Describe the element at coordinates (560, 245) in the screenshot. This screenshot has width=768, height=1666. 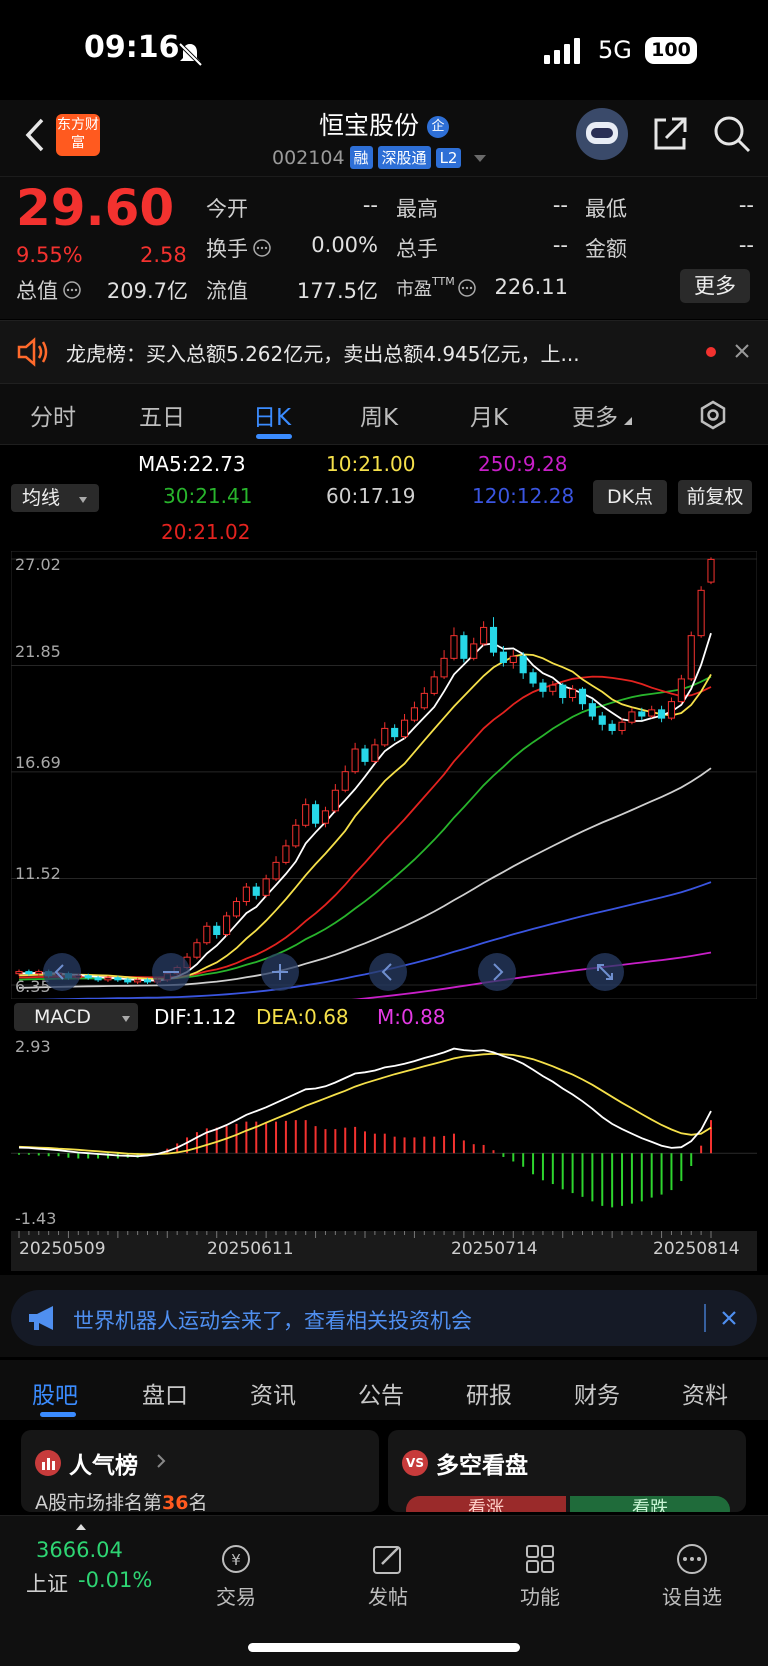
I see `volume-value: --` at that location.